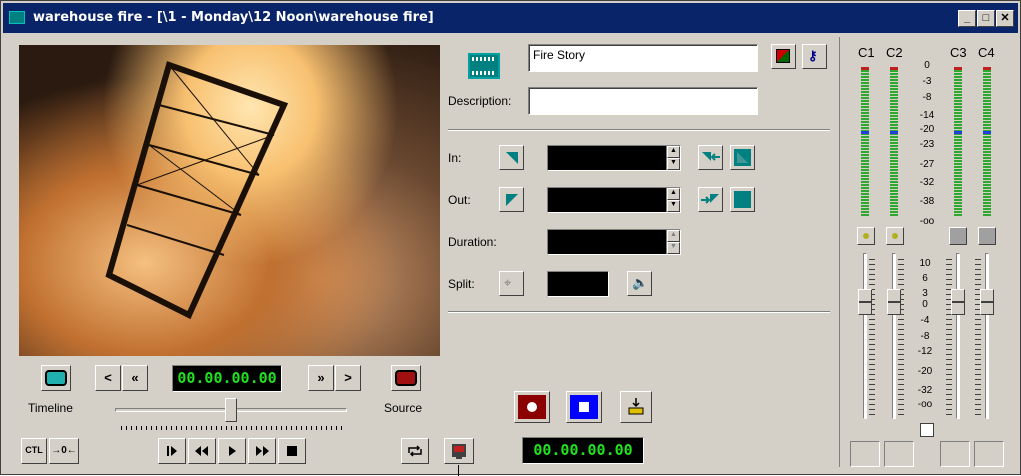 The height and width of the screenshot is (476, 1021). Describe the element at coordinates (578, 284) in the screenshot. I see `split-field` at that location.